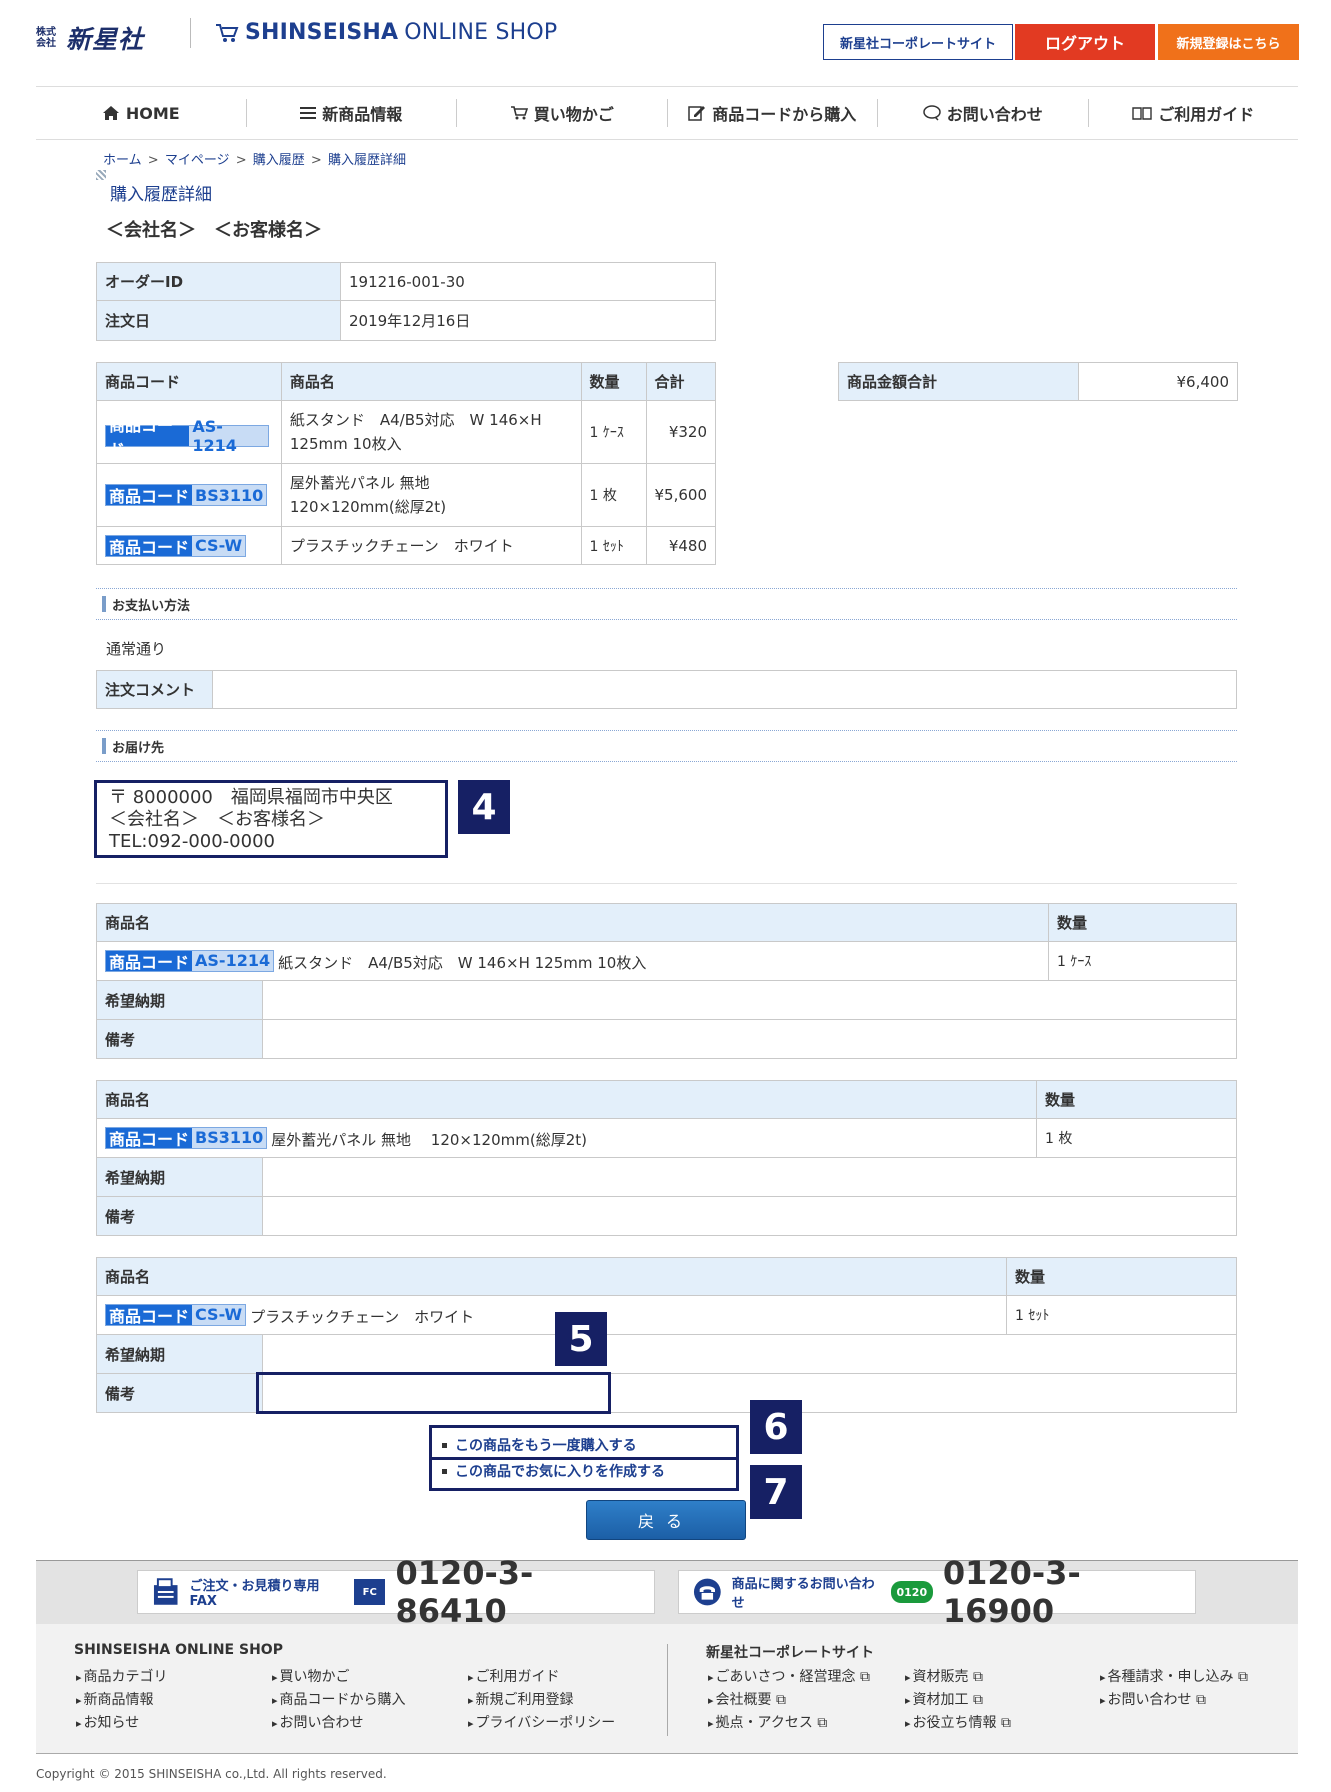 The image size is (1331, 1792). What do you see at coordinates (680, 545) in the screenshot?
I see `total-cell: ¥480` at bounding box center [680, 545].